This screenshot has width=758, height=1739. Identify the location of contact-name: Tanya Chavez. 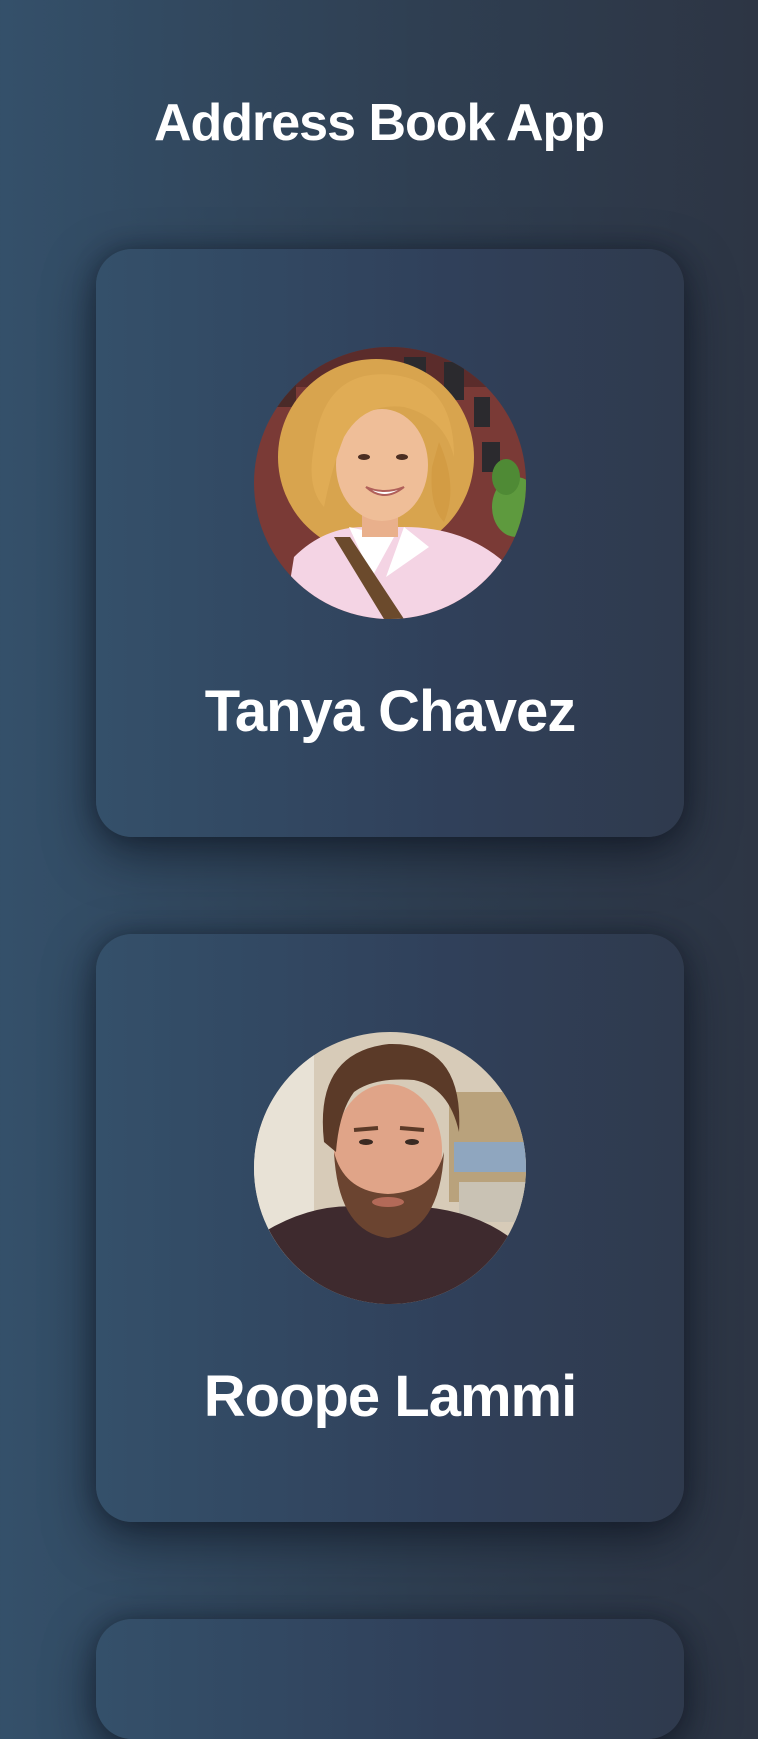
(390, 711).